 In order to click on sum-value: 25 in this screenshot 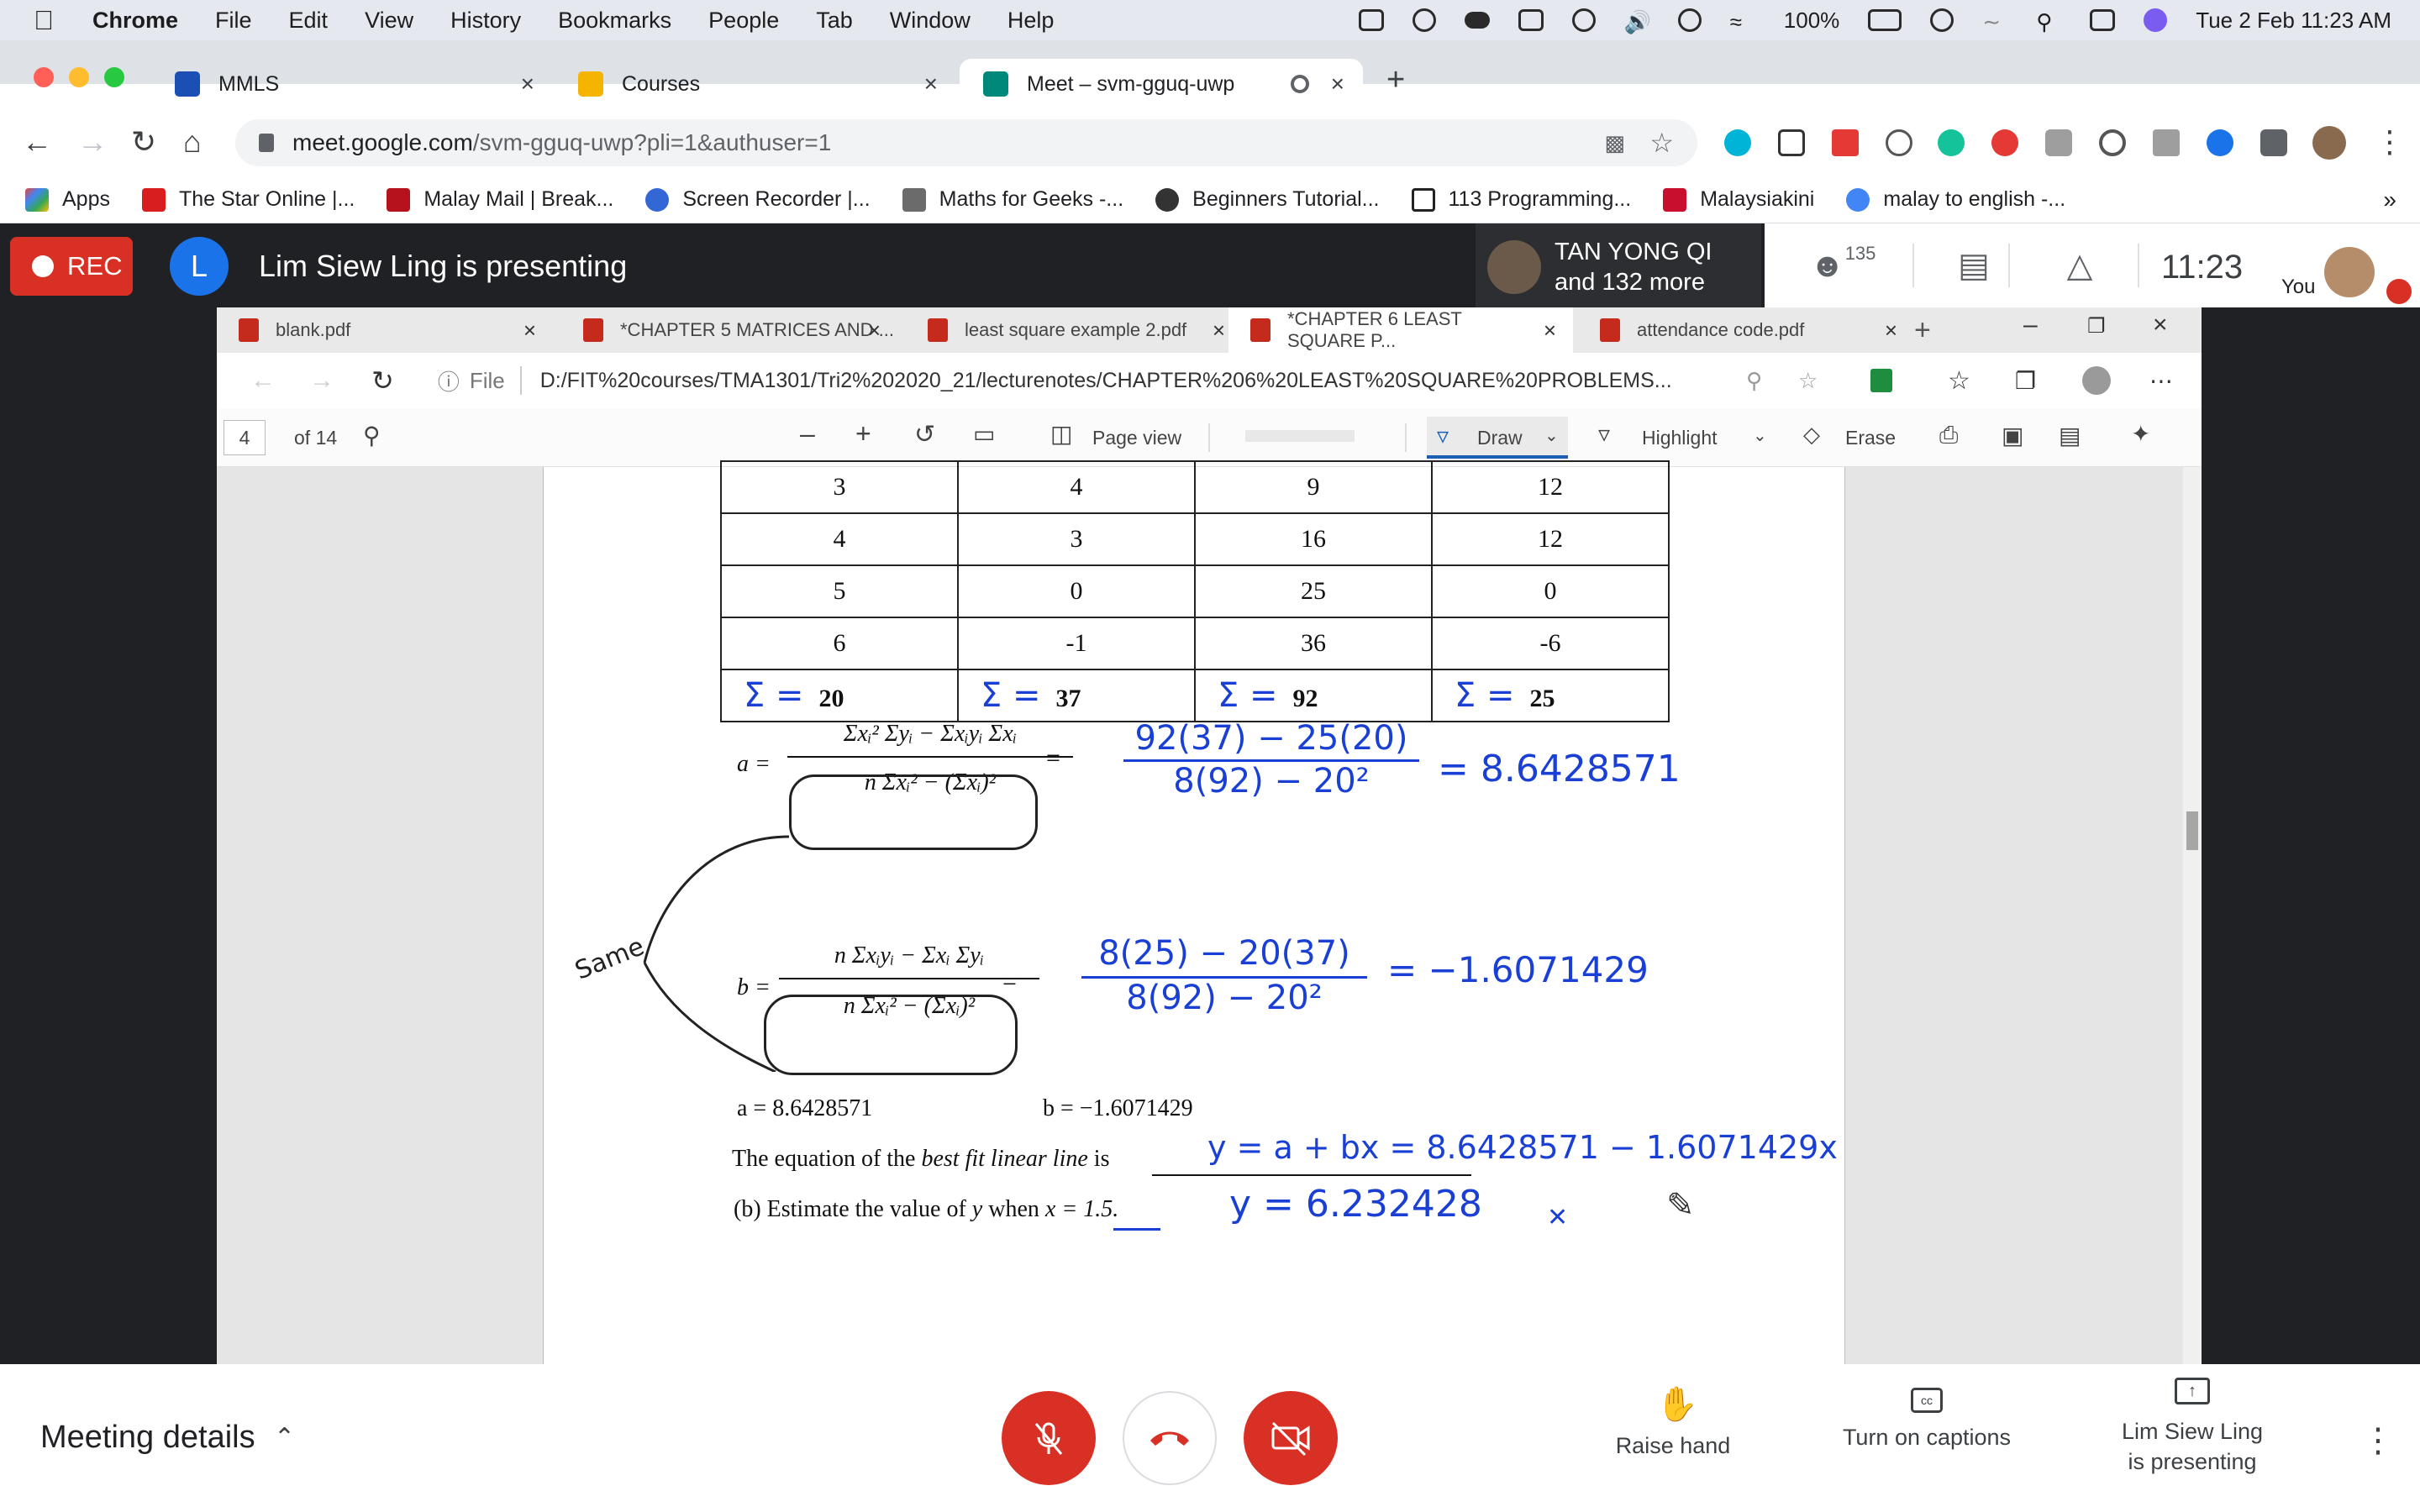, I will do `click(1542, 698)`.